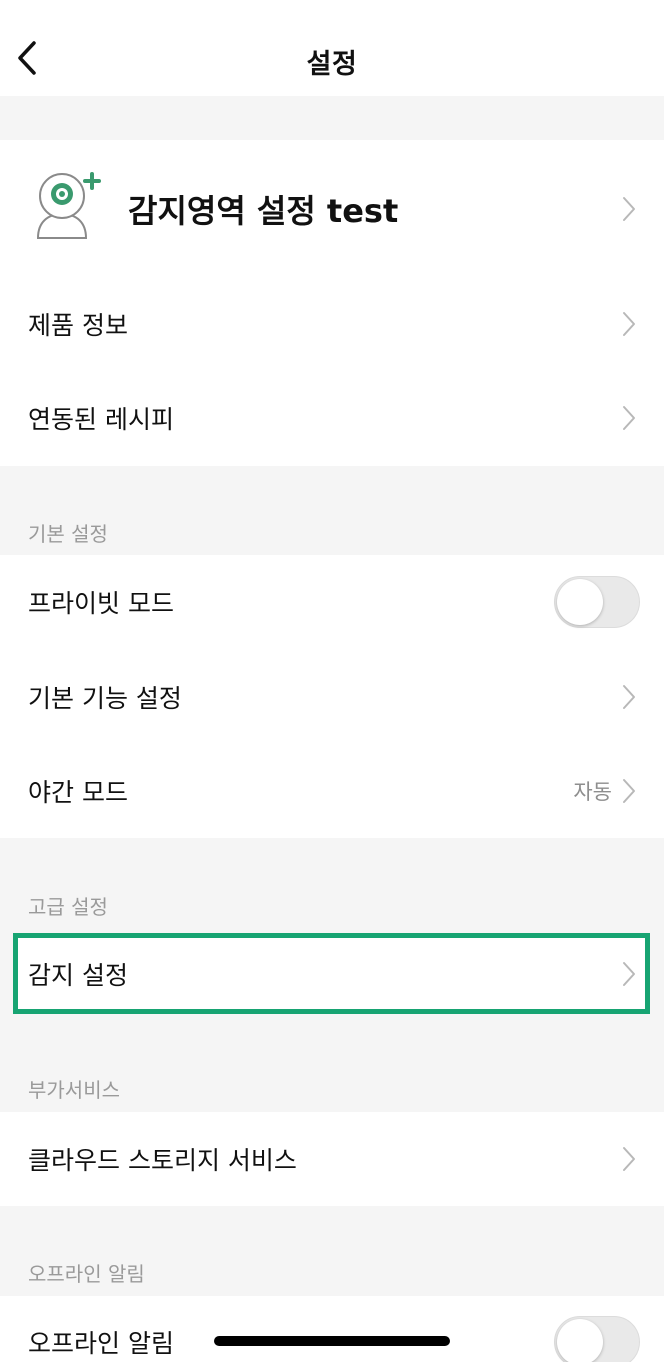 This screenshot has height=1362, width=664. Describe the element at coordinates (105, 698) in the screenshot. I see `menu-item-label: 기본 기능 설정` at that location.